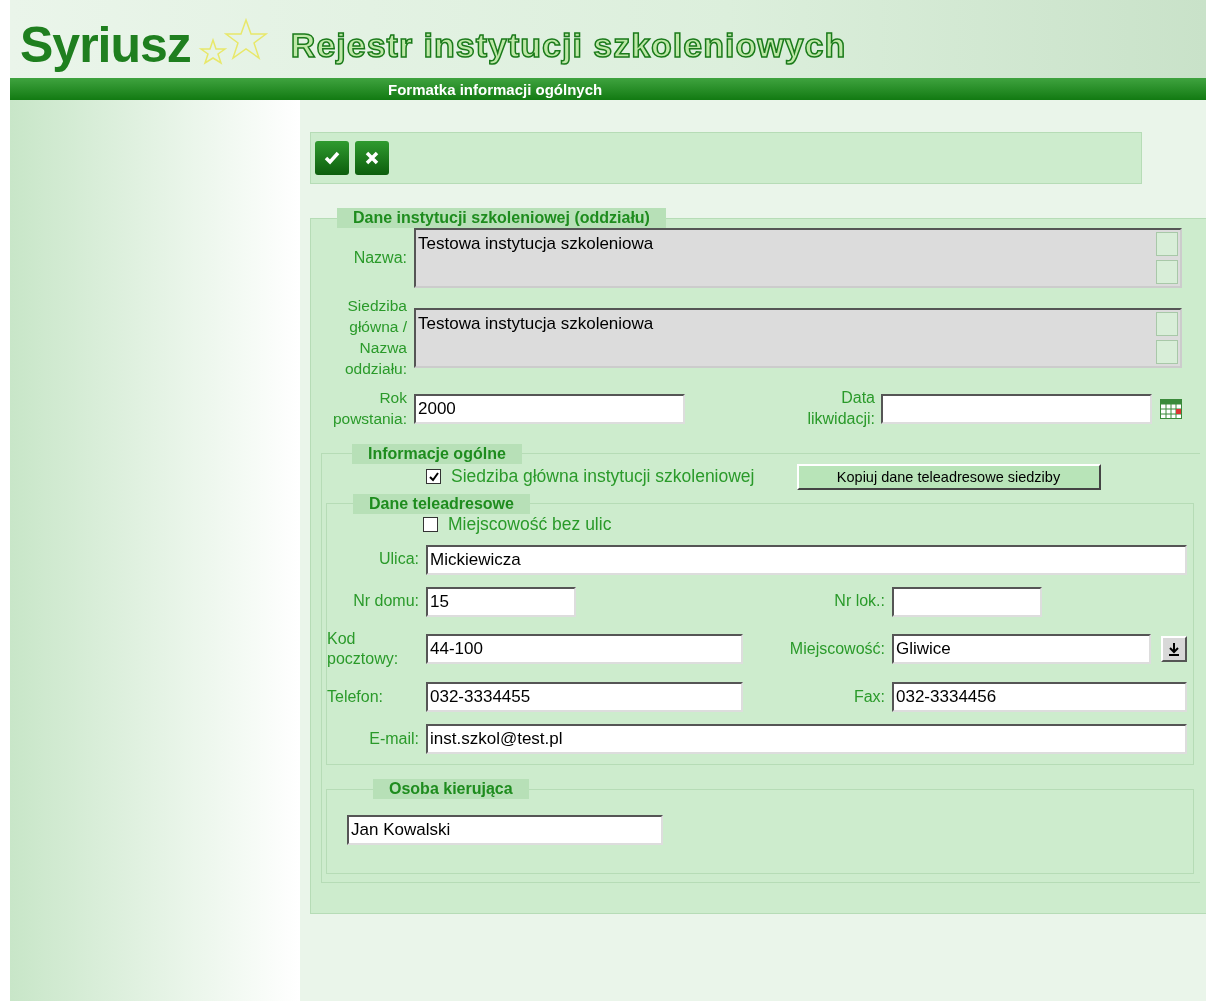 This screenshot has width=1206, height=1001. What do you see at coordinates (836, 648) in the screenshot?
I see `field-label: Miejscowość:` at bounding box center [836, 648].